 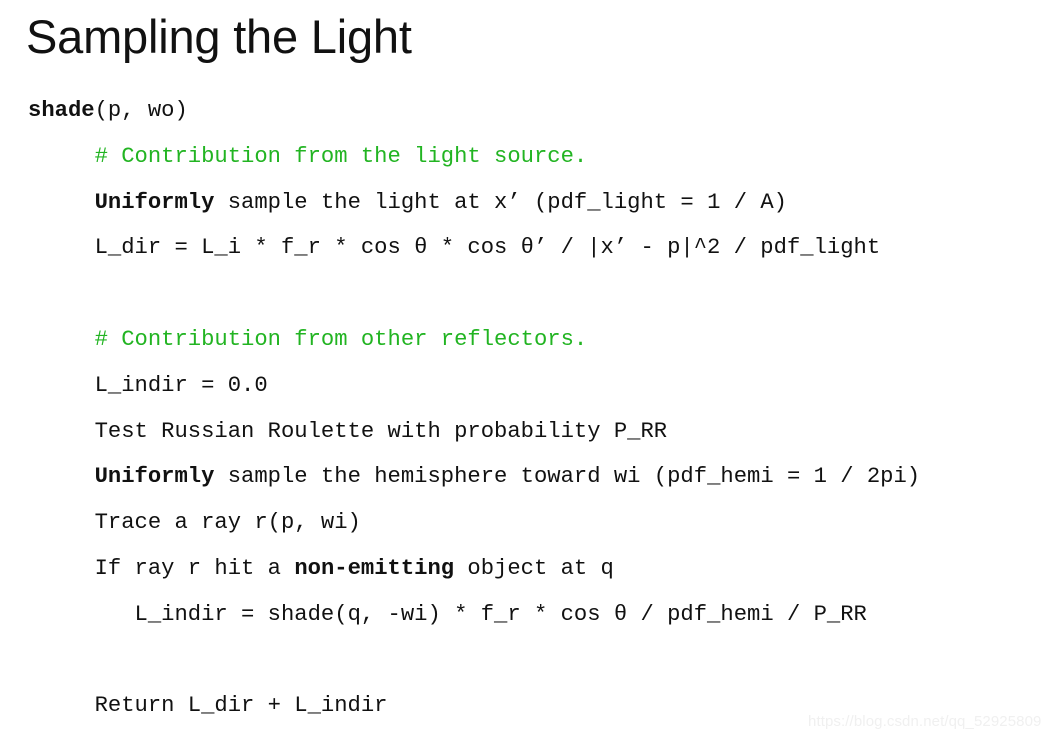 I want to click on page-title: Sampling the Light, so click(x=219, y=36).